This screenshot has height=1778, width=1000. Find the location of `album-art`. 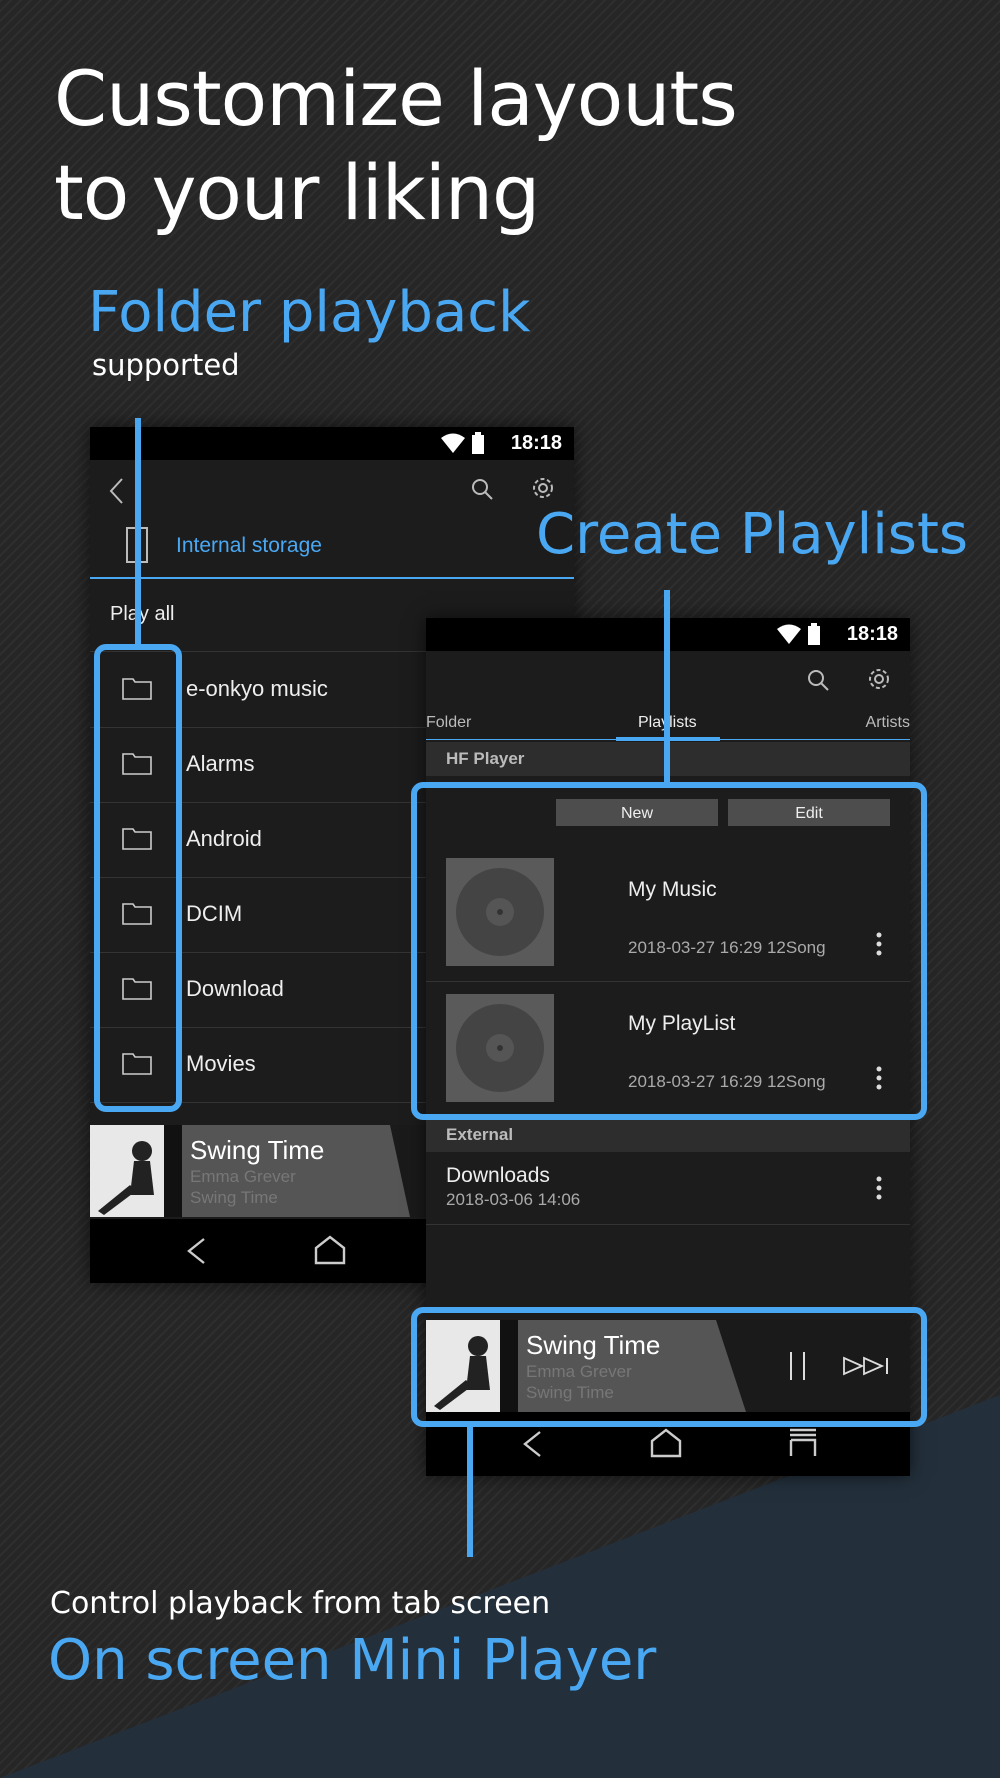

album-art is located at coordinates (136, 1171).